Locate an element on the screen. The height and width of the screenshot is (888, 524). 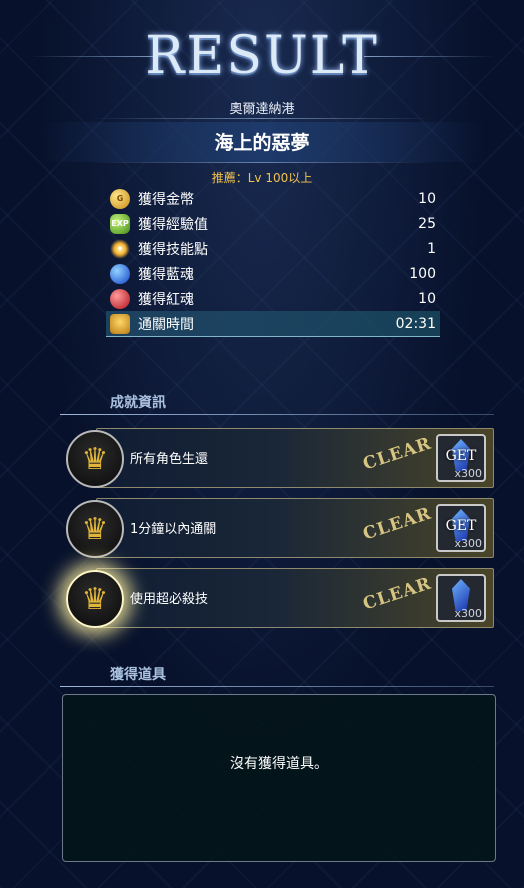
location-divider is located at coordinates (262, 118).